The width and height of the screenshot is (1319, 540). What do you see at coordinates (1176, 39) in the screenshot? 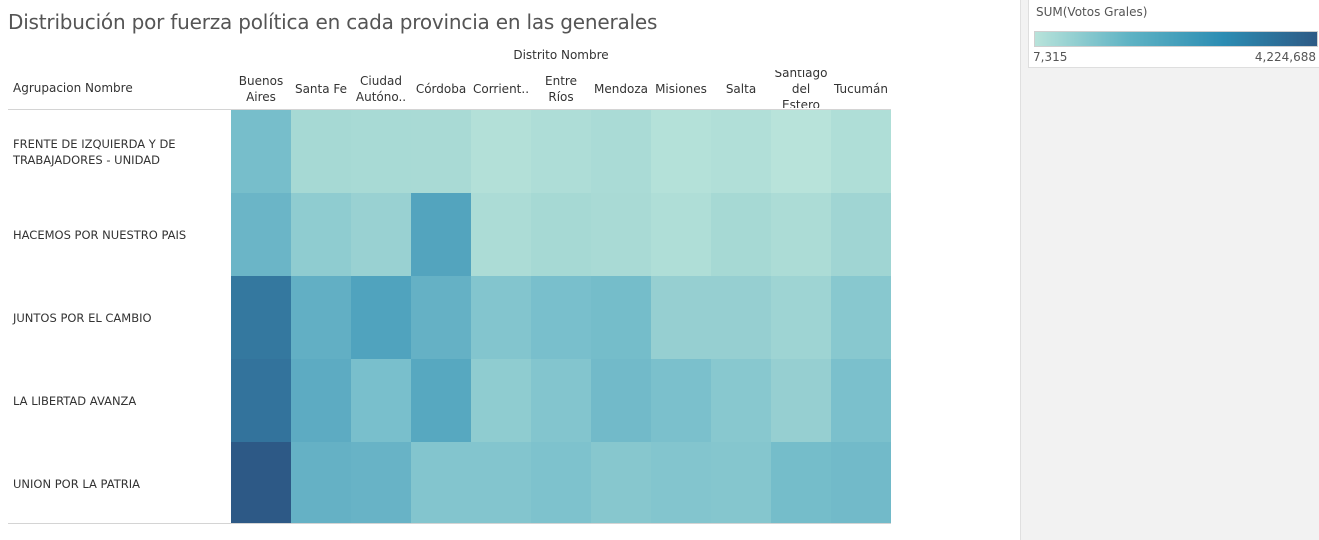
I see `legend-gradient-bar` at bounding box center [1176, 39].